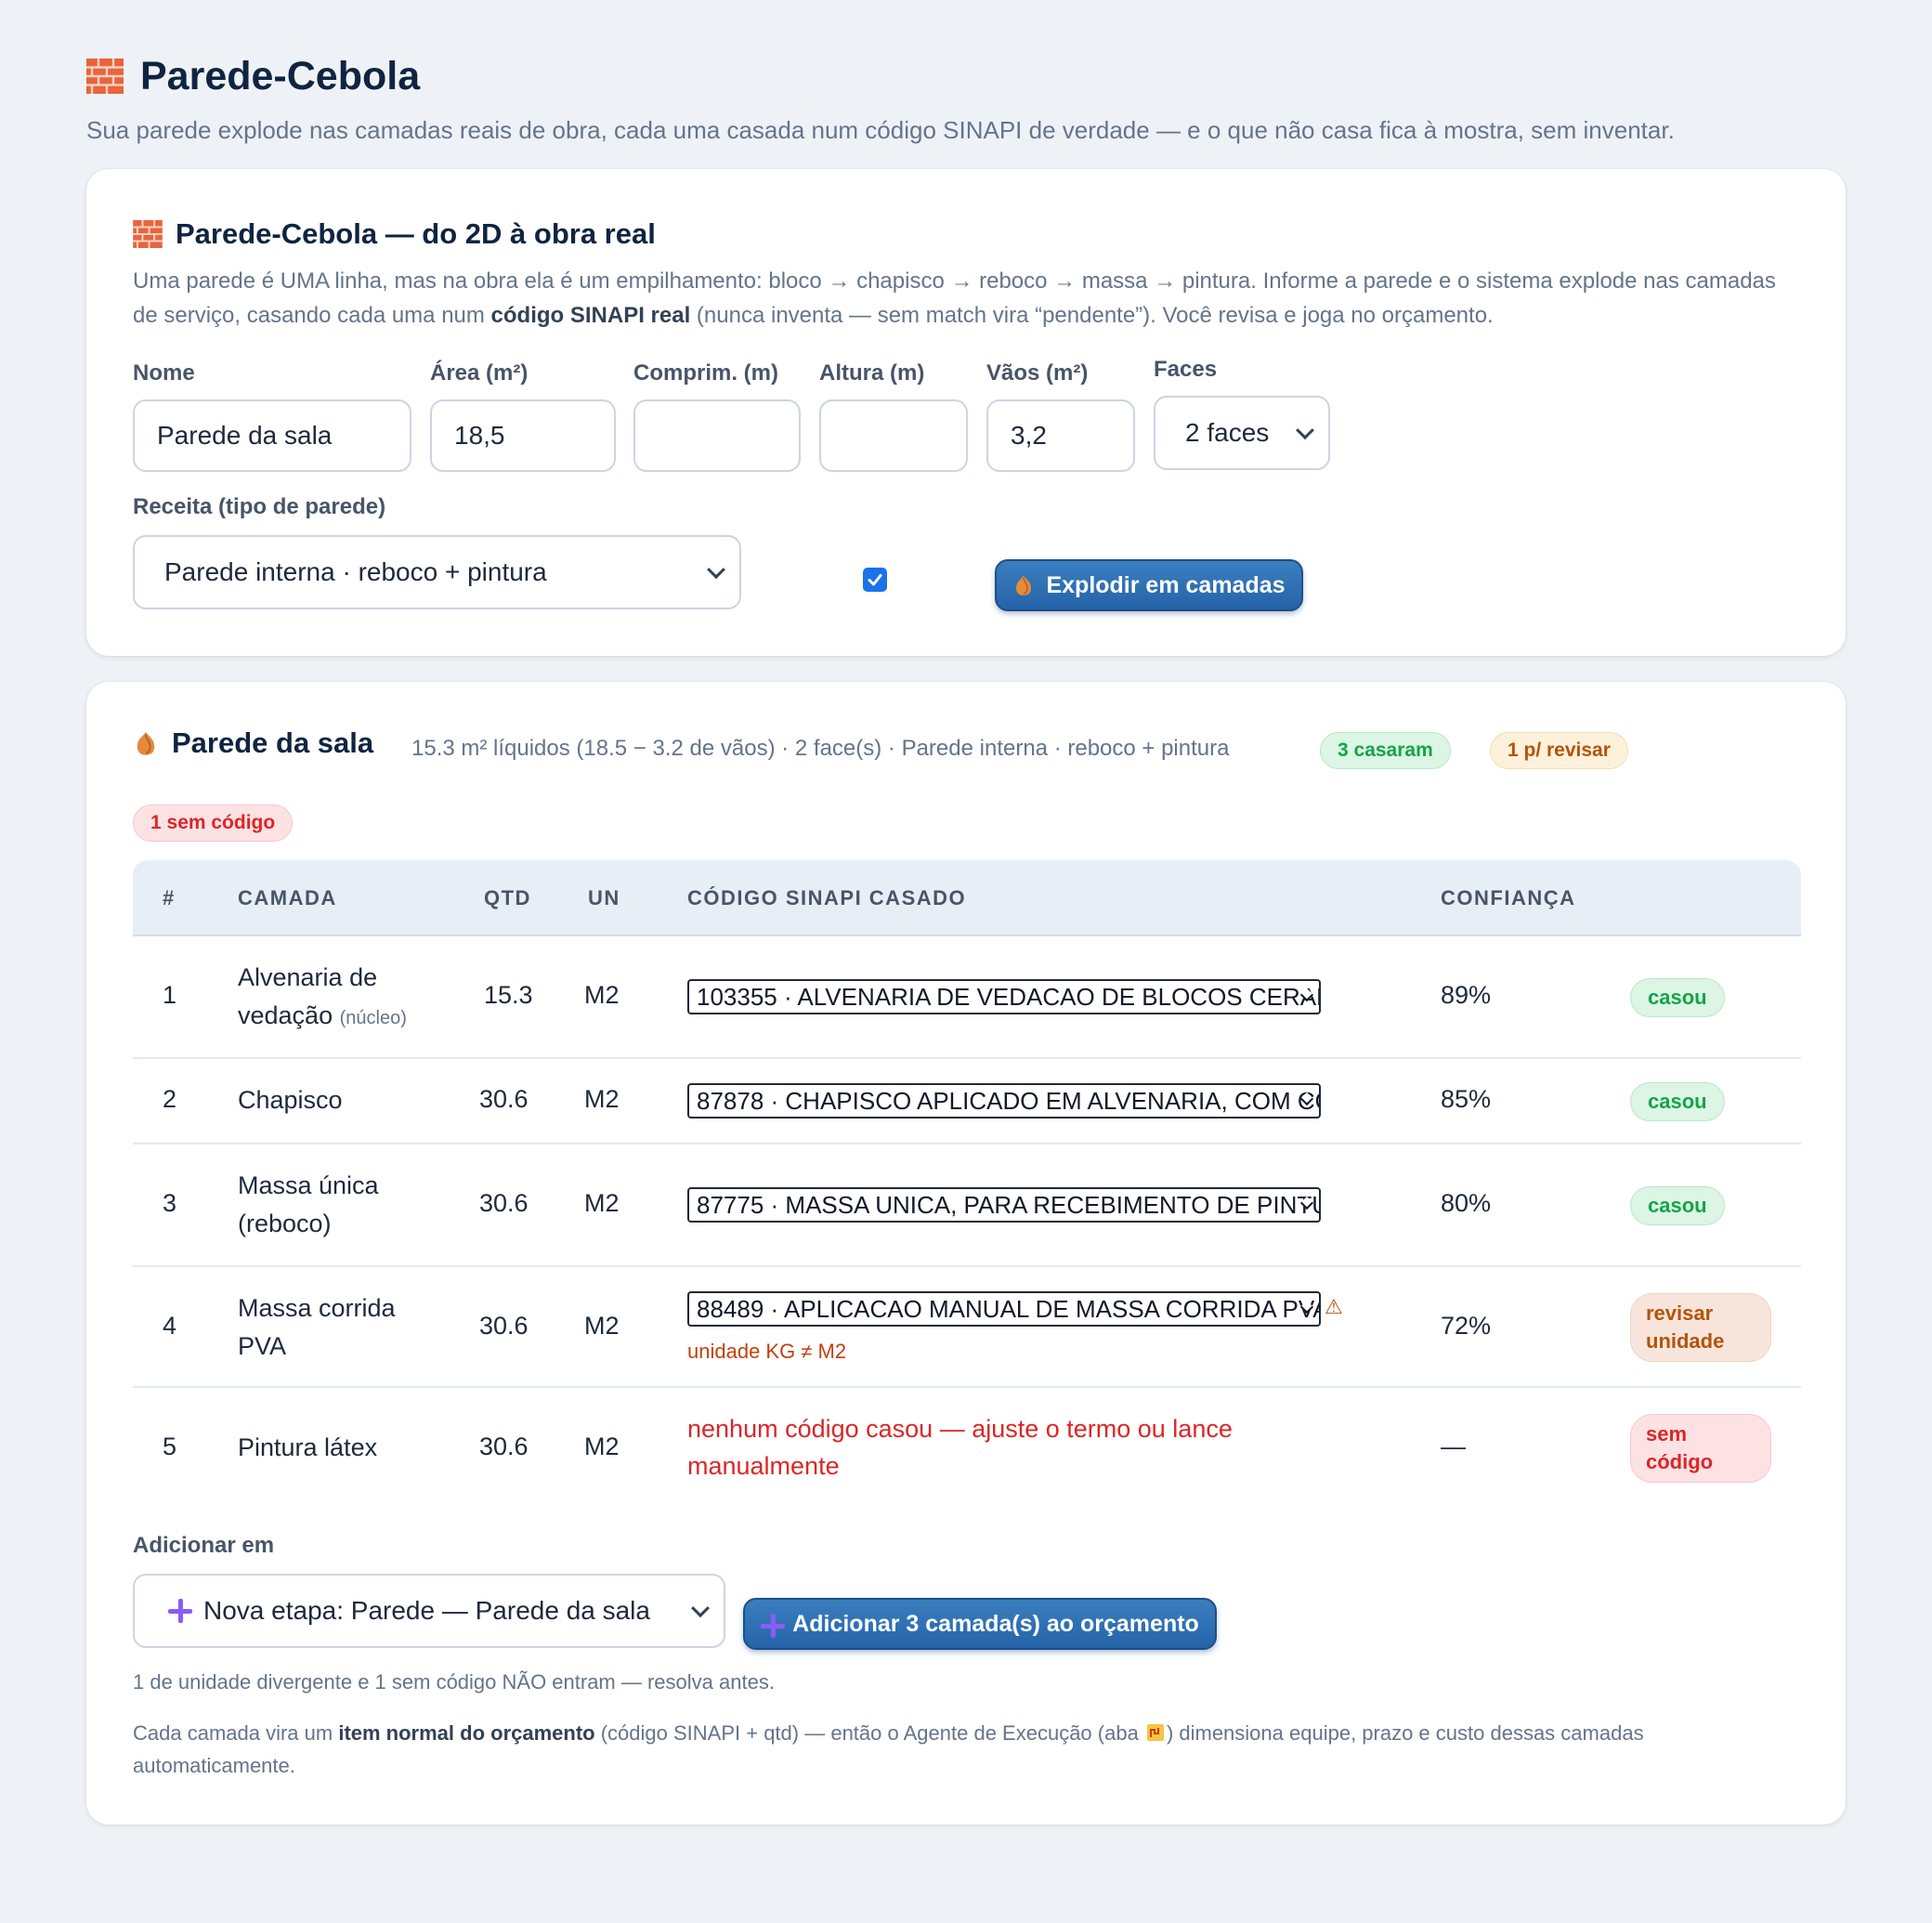 The image size is (1932, 1923). I want to click on nome-input, so click(272, 436).